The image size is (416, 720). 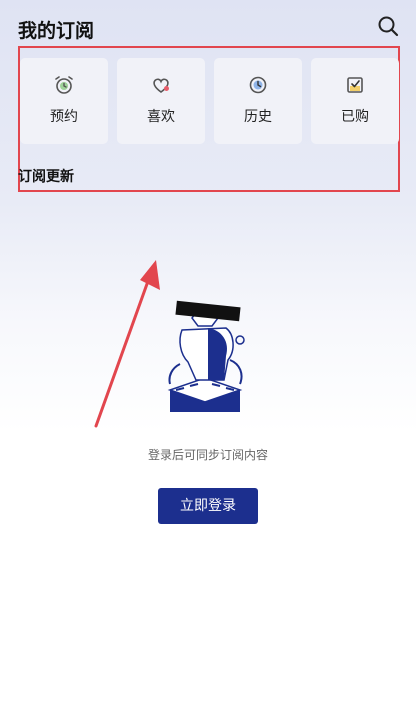 What do you see at coordinates (355, 101) in the screenshot?
I see `card-purchased: 已购` at bounding box center [355, 101].